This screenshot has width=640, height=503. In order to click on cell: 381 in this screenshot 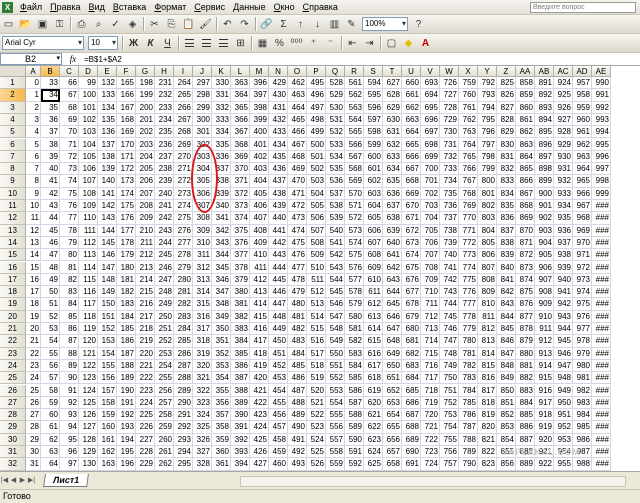, I will do `click(240, 304)`.